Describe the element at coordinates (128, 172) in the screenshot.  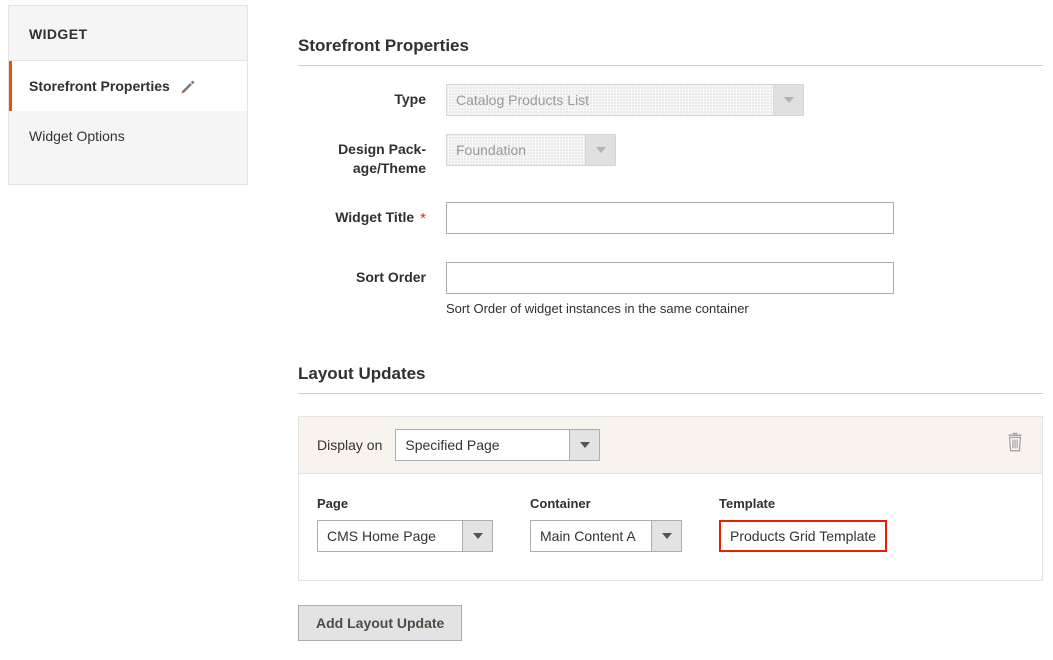
I see `sidebar-bottom-spacer` at that location.